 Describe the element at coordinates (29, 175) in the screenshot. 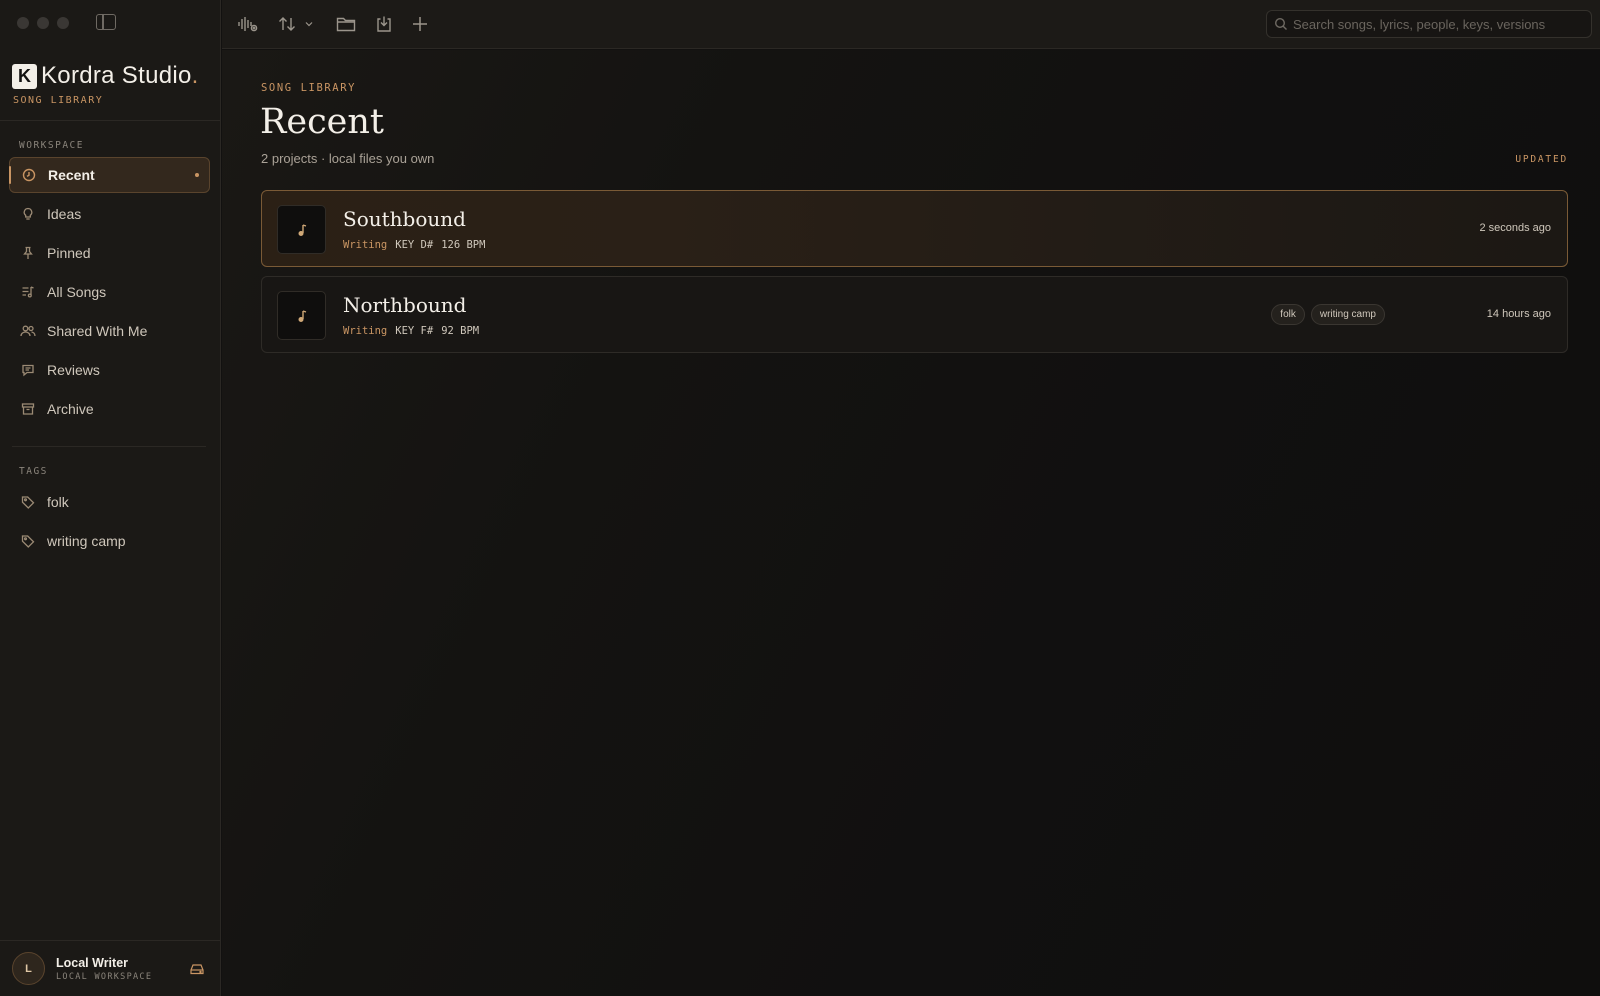

I see `clock-icon` at that location.